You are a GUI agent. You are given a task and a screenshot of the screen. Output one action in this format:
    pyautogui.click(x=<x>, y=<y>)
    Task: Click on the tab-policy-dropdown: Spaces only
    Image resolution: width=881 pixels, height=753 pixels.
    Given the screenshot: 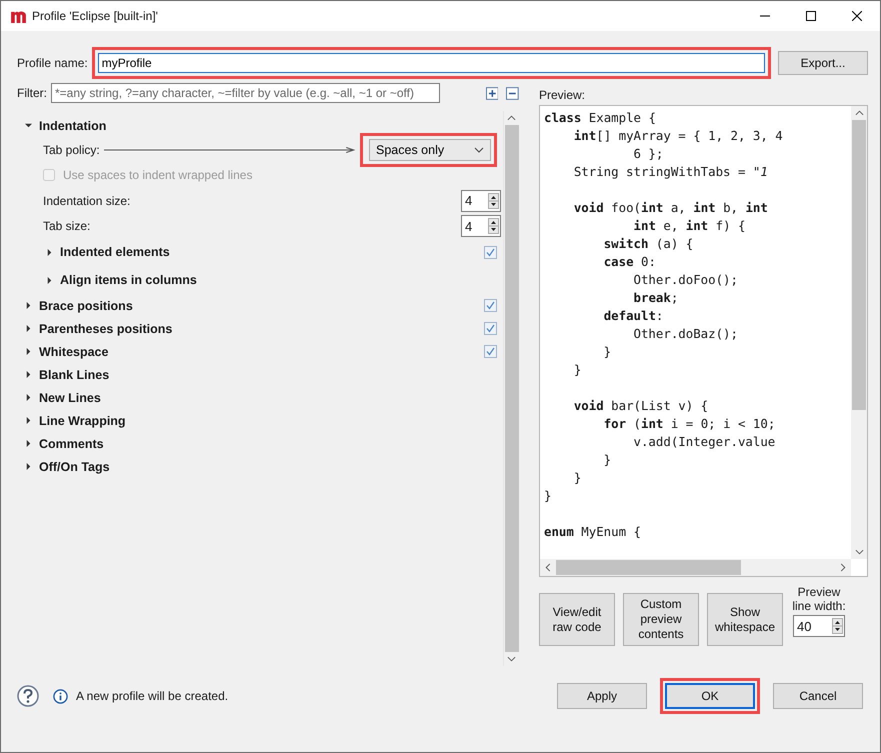 What is the action you would take?
    pyautogui.click(x=430, y=150)
    